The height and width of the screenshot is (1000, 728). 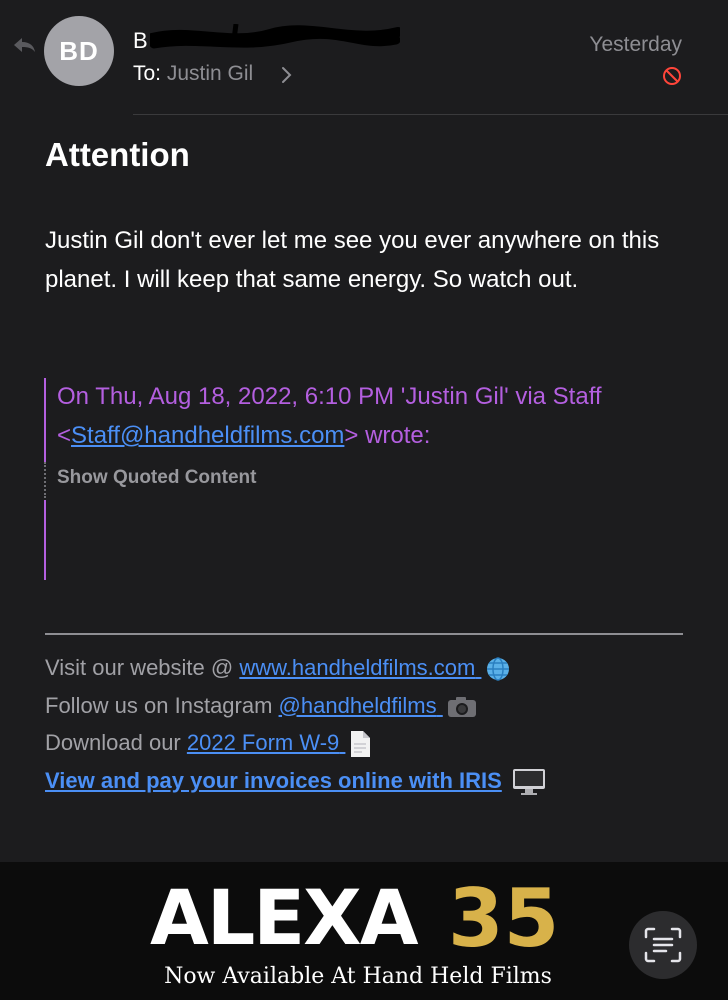 I want to click on website-link: www.handheldfilms.com, so click(x=375, y=668).